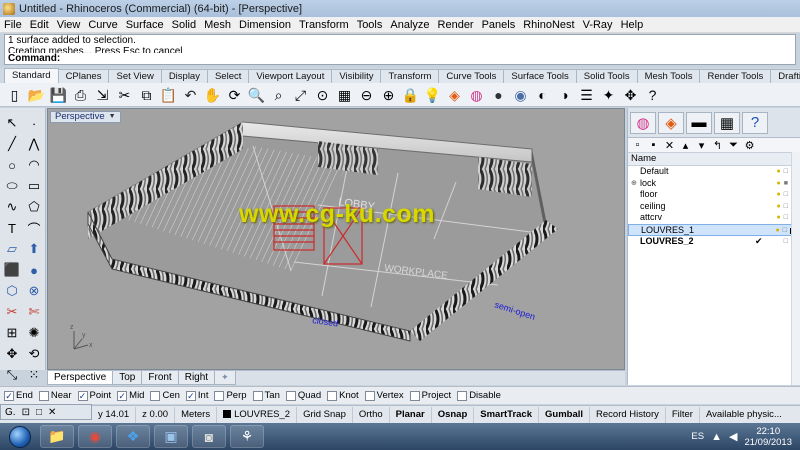 The width and height of the screenshot is (800, 450). What do you see at coordinates (733, 436) in the screenshot?
I see `speaker-icon: ◀` at bounding box center [733, 436].